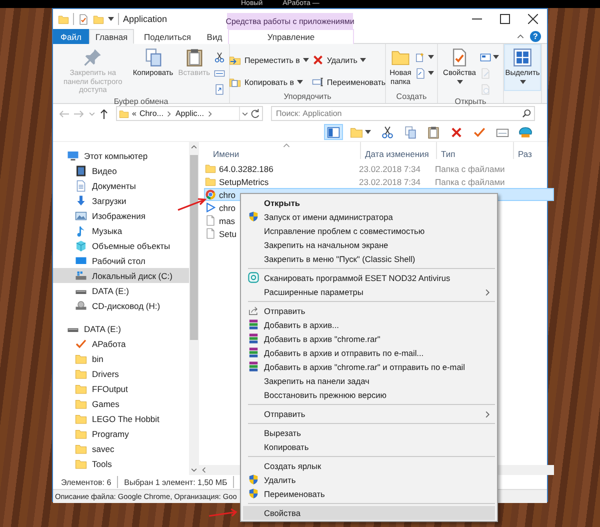 The image size is (600, 527). I want to click on group-label: Буфер обмена, so click(141, 102).